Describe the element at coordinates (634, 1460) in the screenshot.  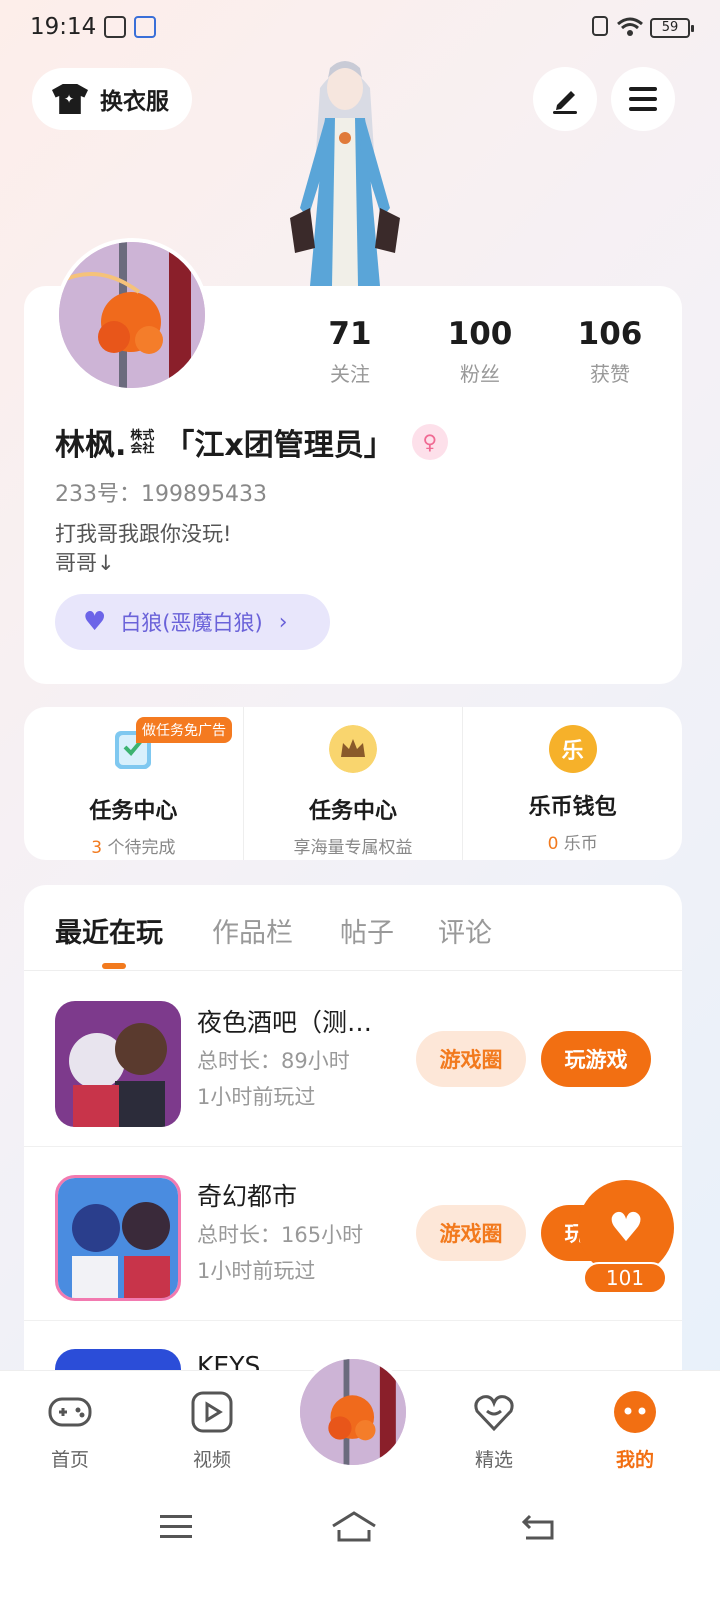
I see `nav-me-label: 我的` at that location.